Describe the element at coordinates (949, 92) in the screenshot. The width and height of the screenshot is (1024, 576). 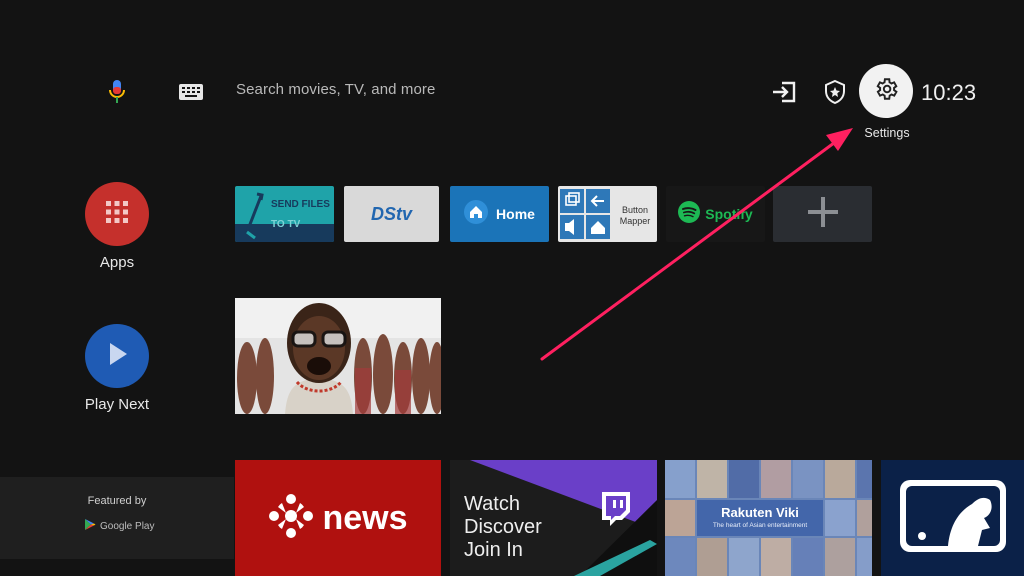
I see `clock: 10:23` at that location.